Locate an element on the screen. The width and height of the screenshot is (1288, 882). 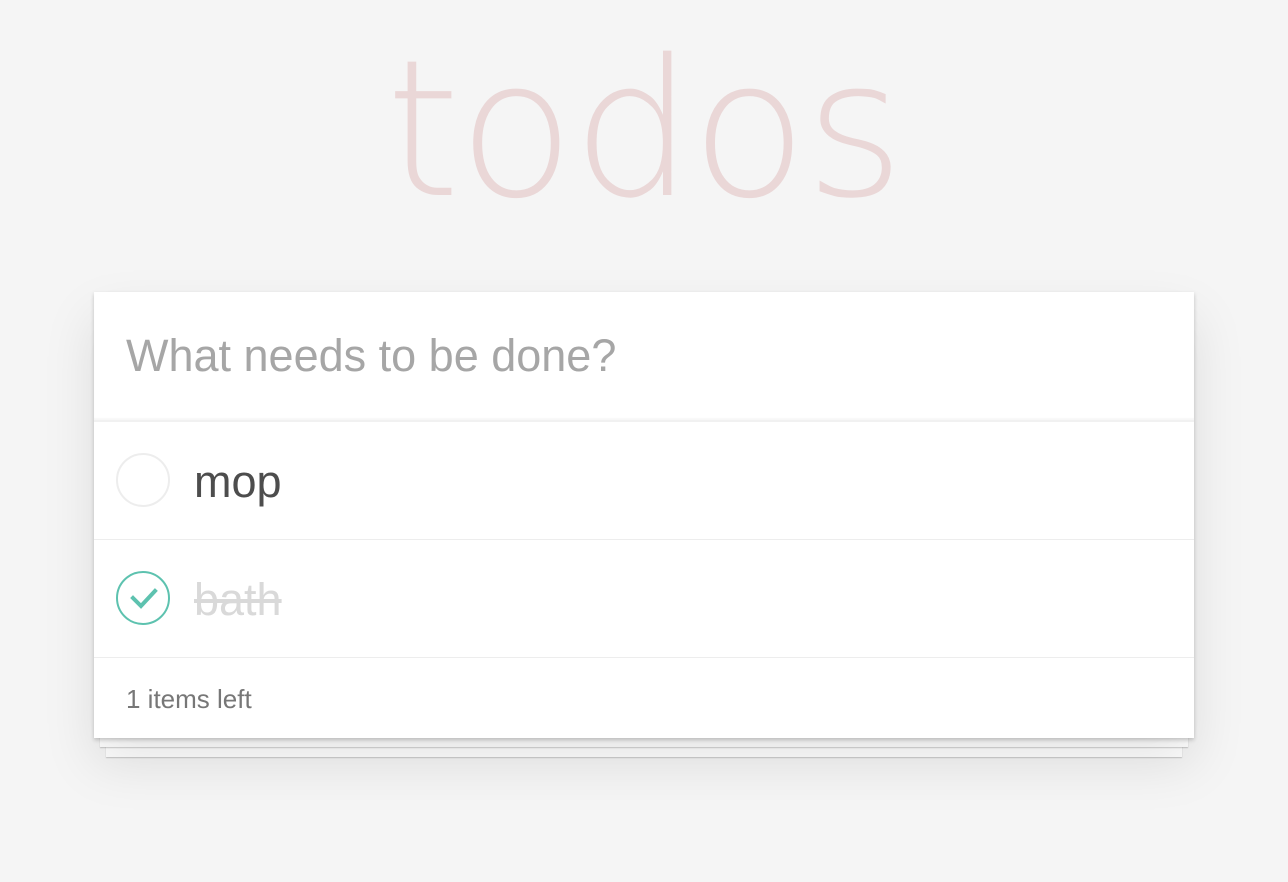
todo-item: bath is located at coordinates (644, 599).